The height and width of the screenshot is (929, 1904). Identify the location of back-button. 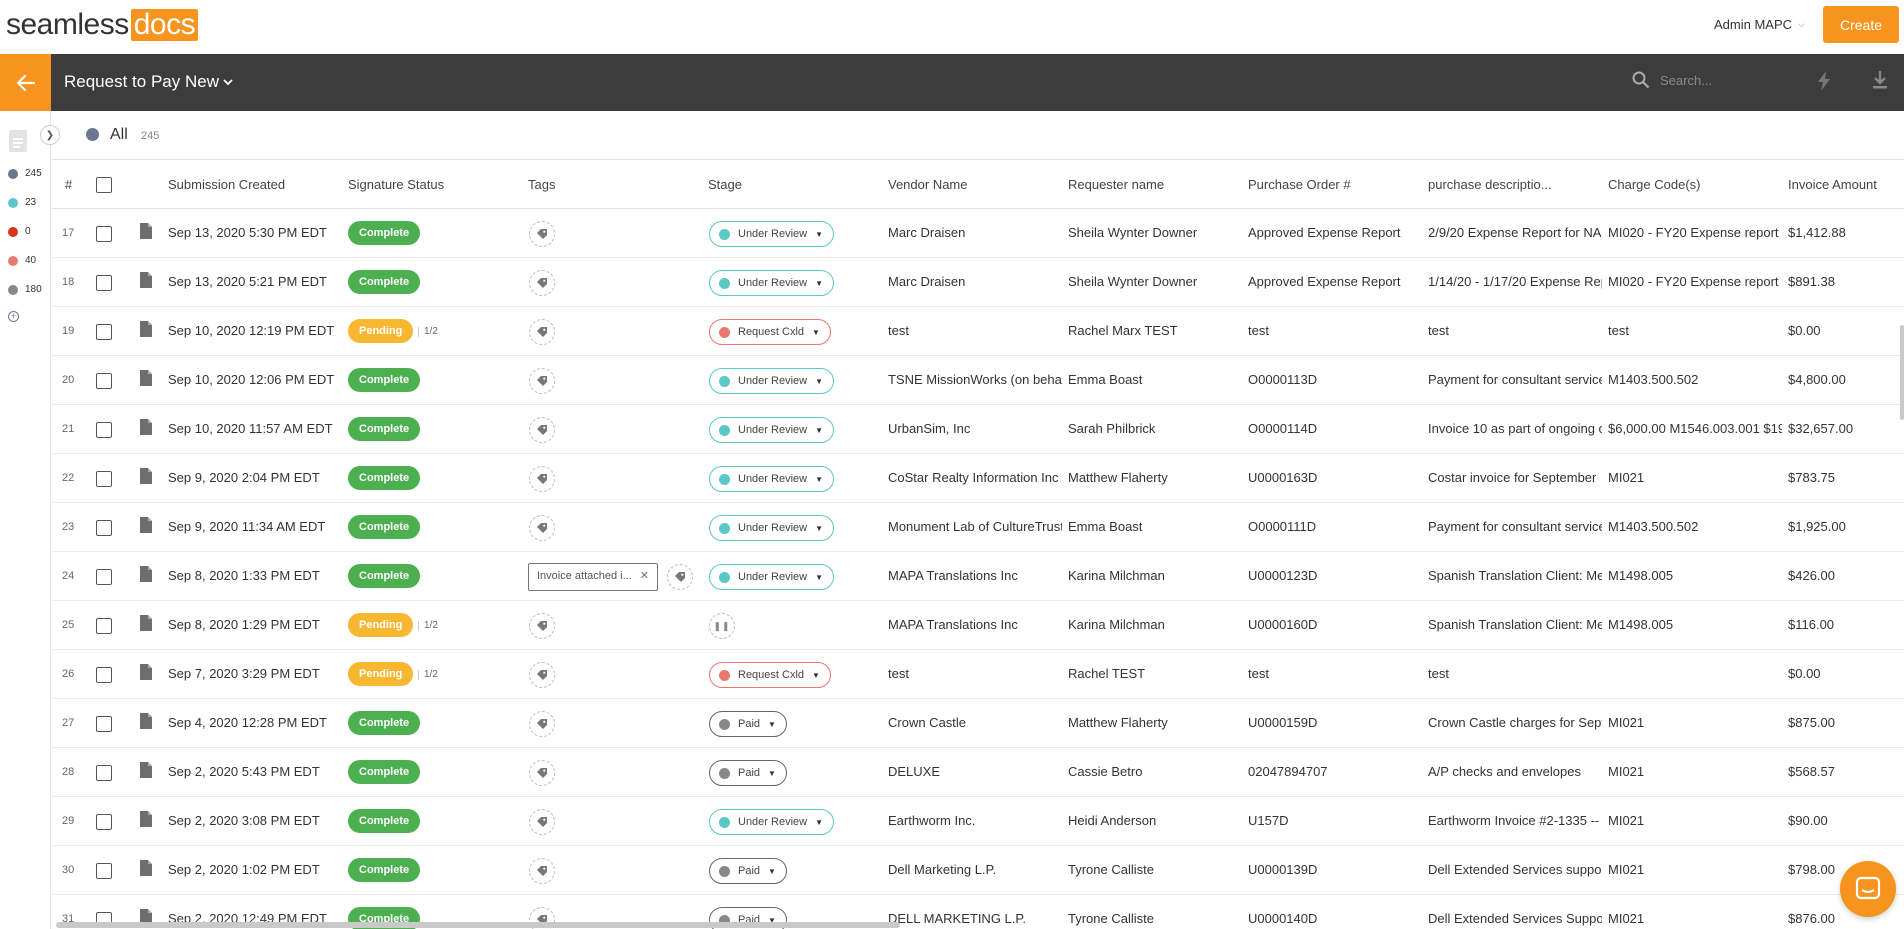
(25, 82).